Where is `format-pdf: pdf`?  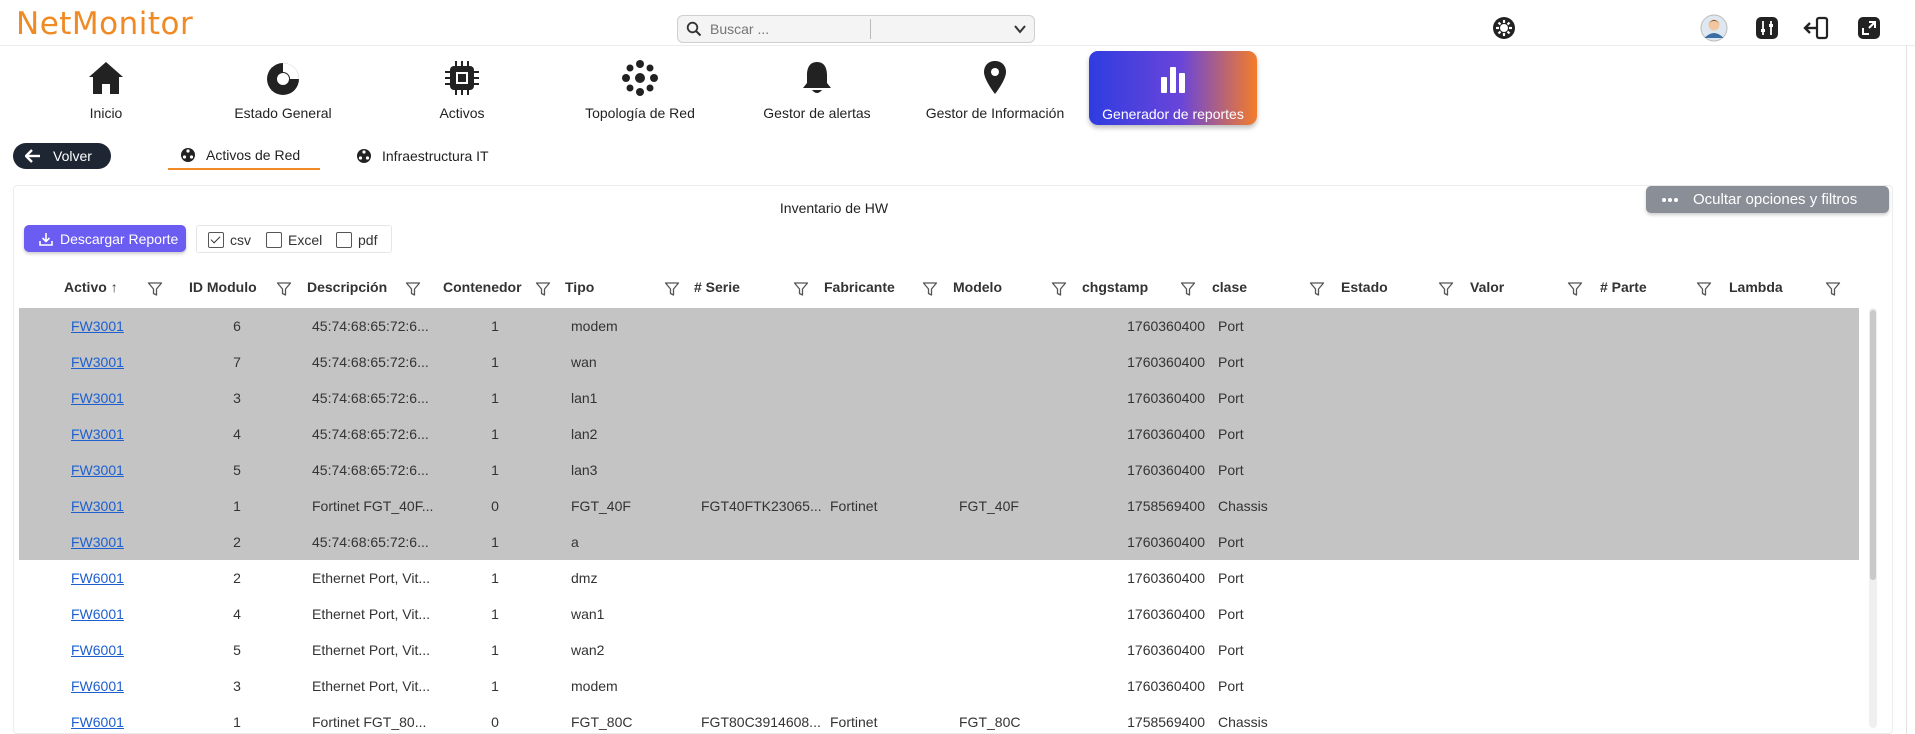
format-pdf: pdf is located at coordinates (356, 240).